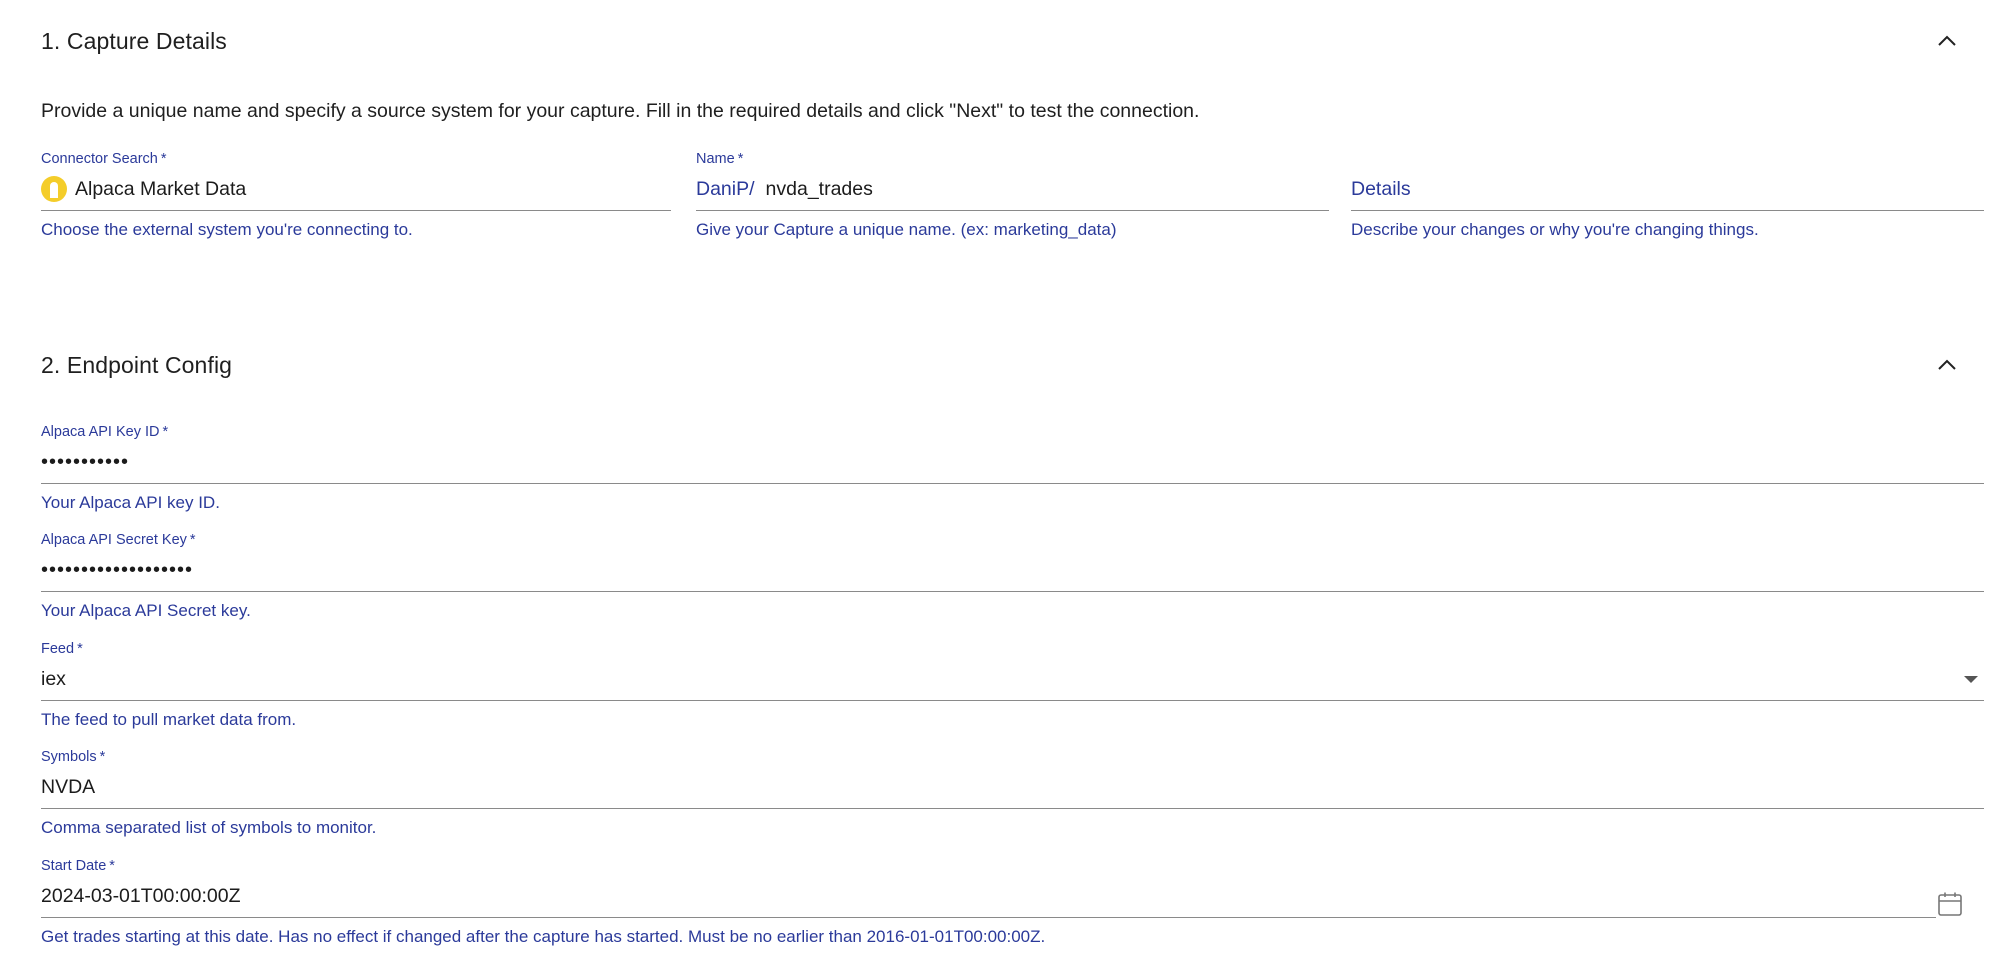  What do you see at coordinates (1012, 787) in the screenshot?
I see `symbols-input: NVDA` at bounding box center [1012, 787].